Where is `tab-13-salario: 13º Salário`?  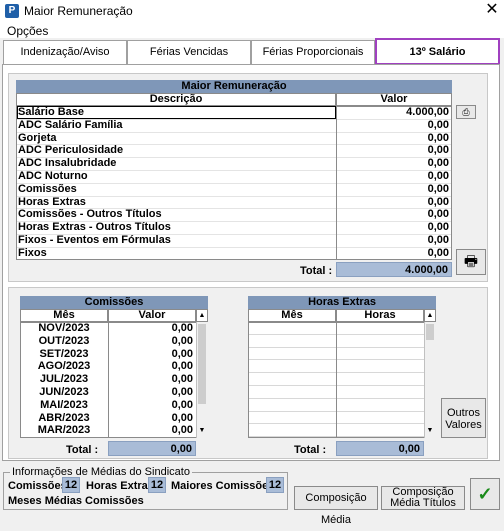 tab-13-salario: 13º Salário is located at coordinates (437, 51).